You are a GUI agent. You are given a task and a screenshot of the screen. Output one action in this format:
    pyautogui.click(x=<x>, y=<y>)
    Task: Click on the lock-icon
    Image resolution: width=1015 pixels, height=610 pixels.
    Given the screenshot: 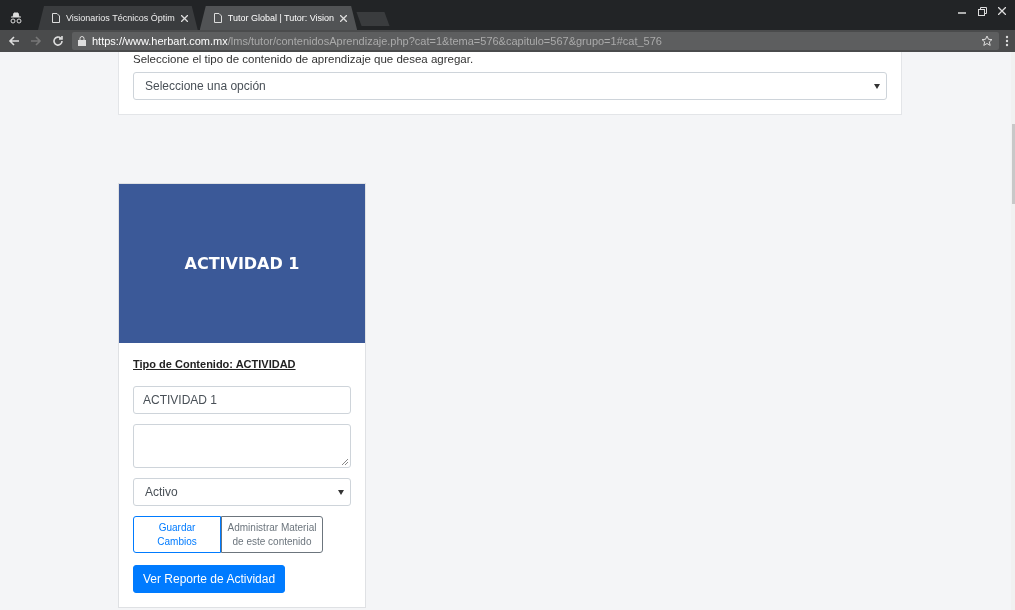 What is the action you would take?
    pyautogui.click(x=82, y=41)
    